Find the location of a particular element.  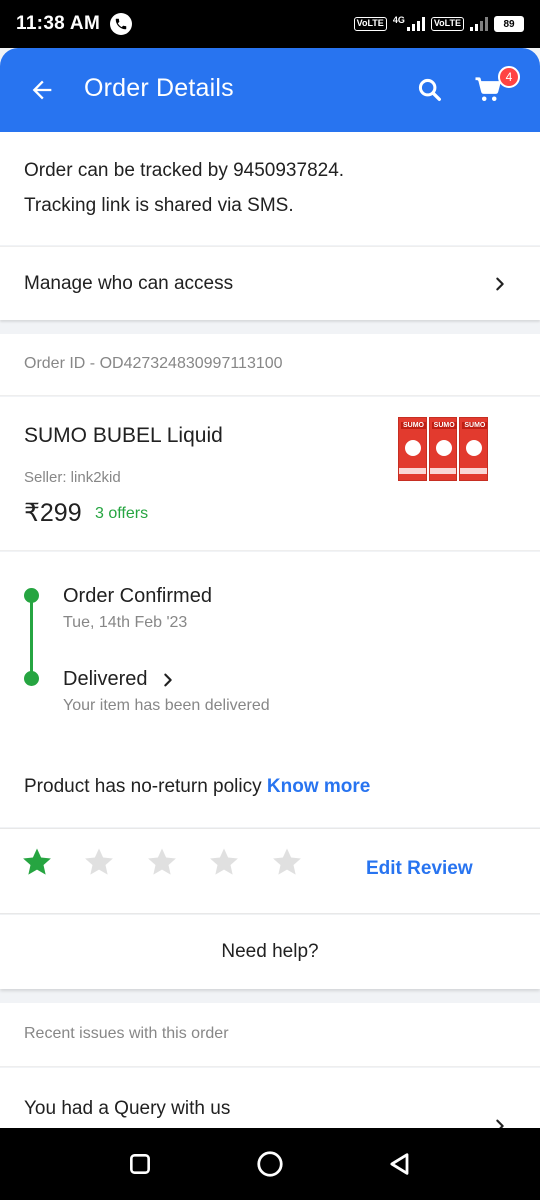

volte-badge-2: VoLTE is located at coordinates (447, 24).